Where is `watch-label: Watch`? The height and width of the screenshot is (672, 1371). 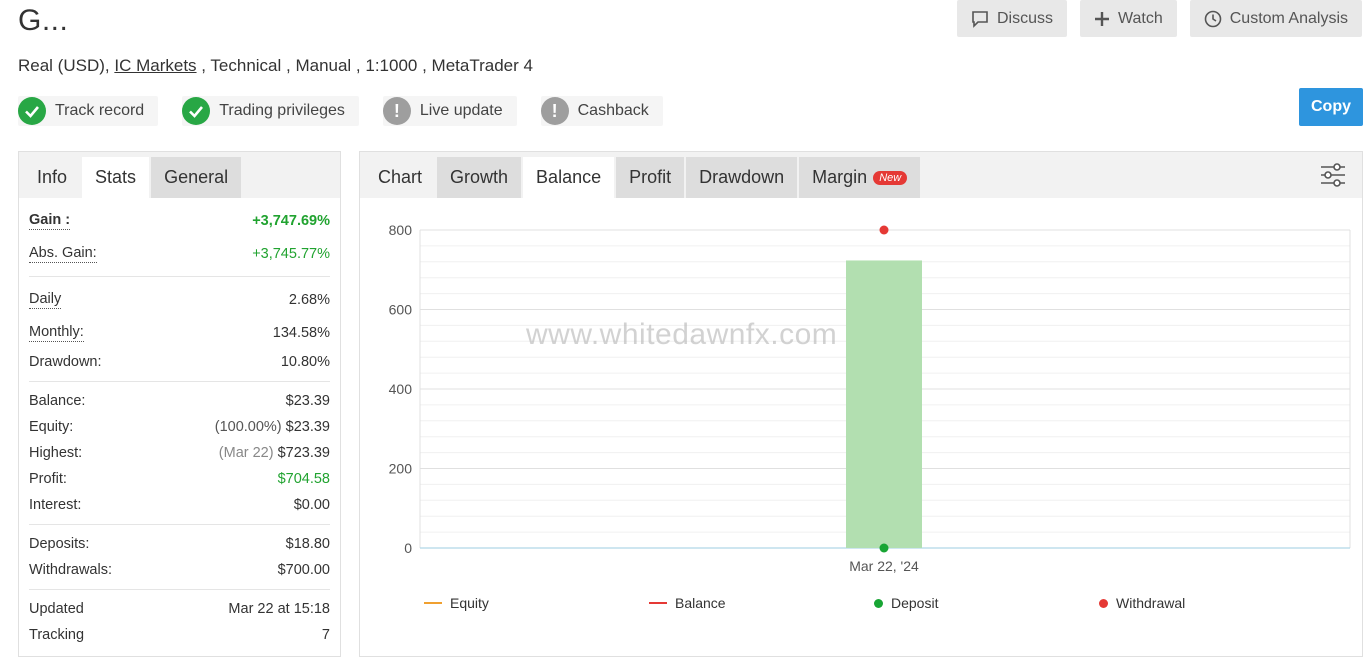 watch-label: Watch is located at coordinates (1140, 18).